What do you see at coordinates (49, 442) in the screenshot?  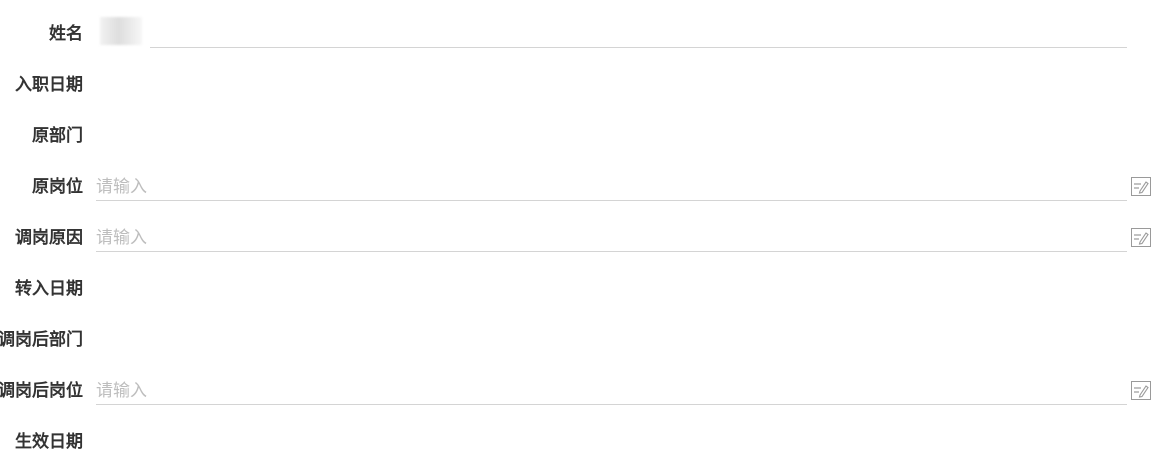 I see `effective-date-label: 生效日期` at bounding box center [49, 442].